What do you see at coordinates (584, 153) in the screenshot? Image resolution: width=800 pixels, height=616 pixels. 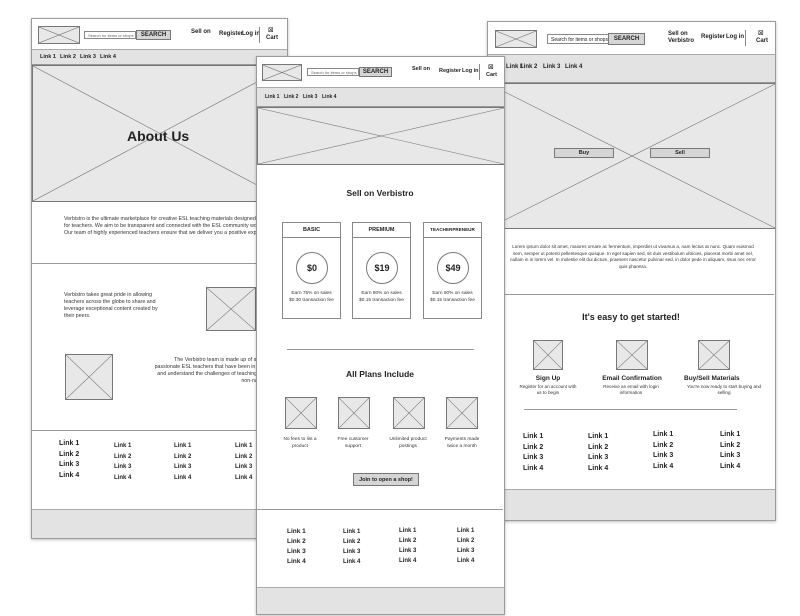 I see `buy-button: Buy` at bounding box center [584, 153].